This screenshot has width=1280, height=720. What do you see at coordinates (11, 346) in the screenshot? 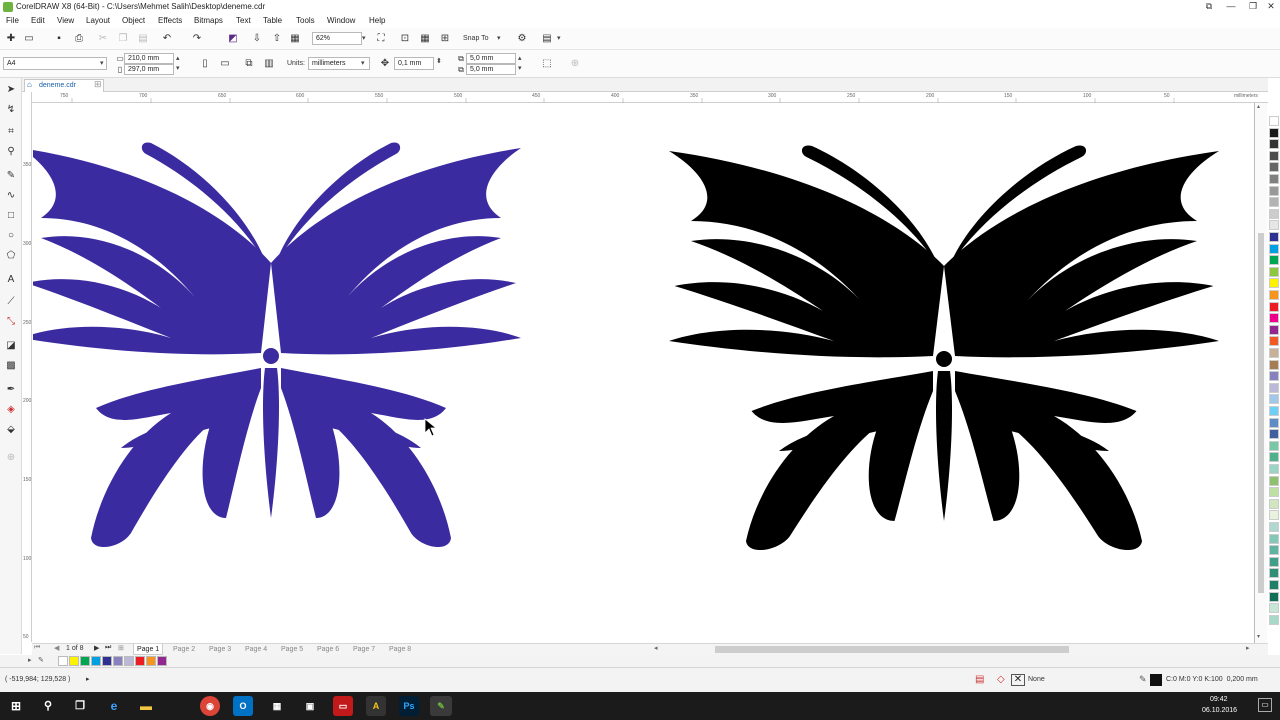
I see `drop-shadow-tool-icon: ◪` at bounding box center [11, 346].